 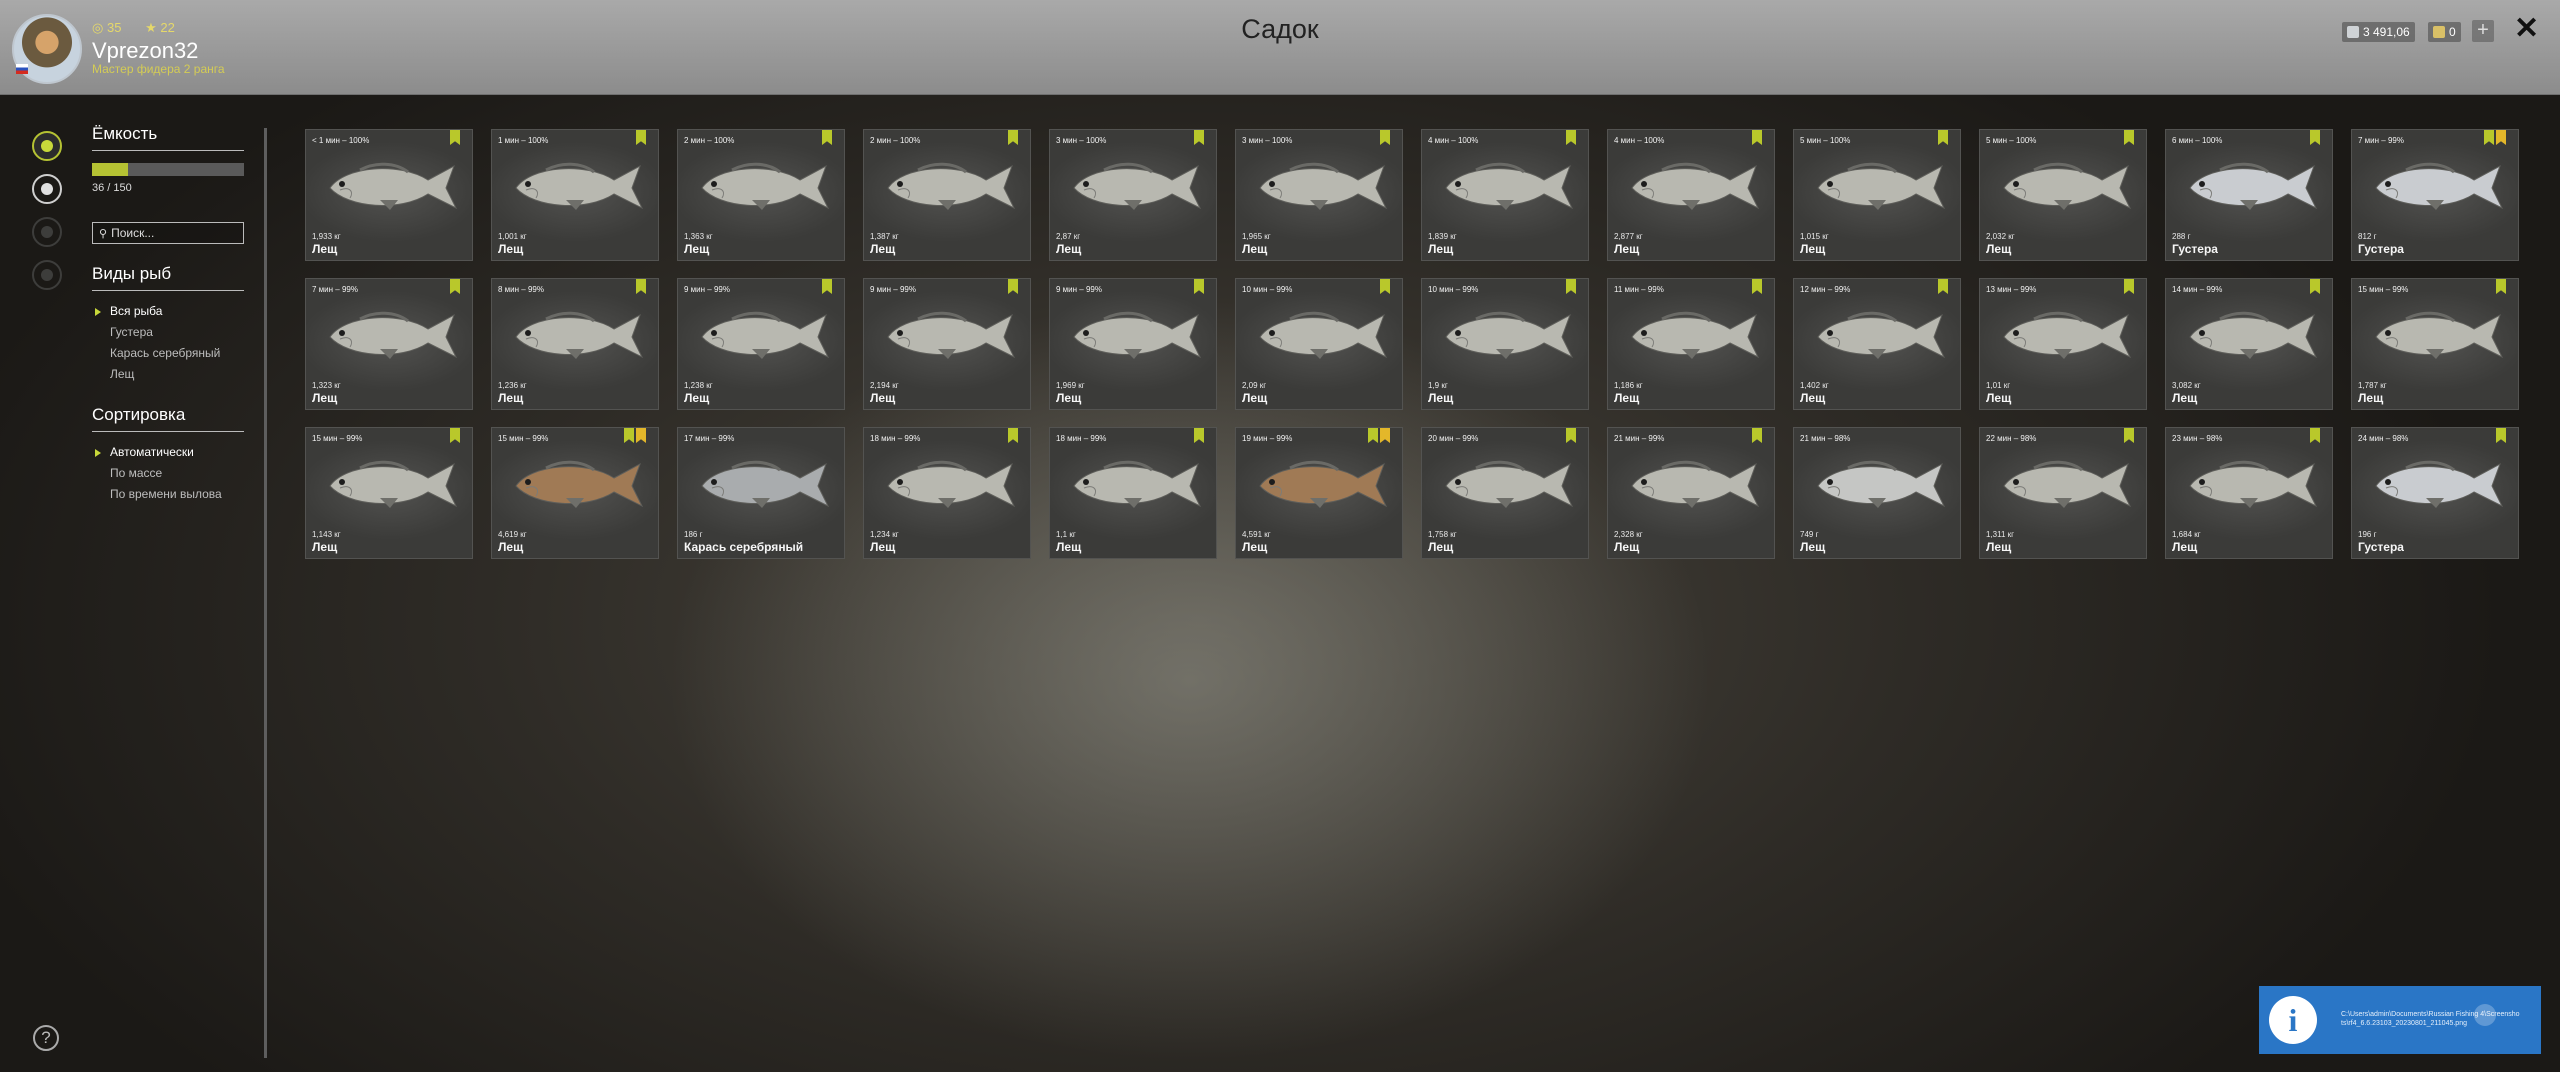 What do you see at coordinates (1691, 493) in the screenshot?
I see `fish-card: 21 мин – 99% 2,328 кг Лещ` at bounding box center [1691, 493].